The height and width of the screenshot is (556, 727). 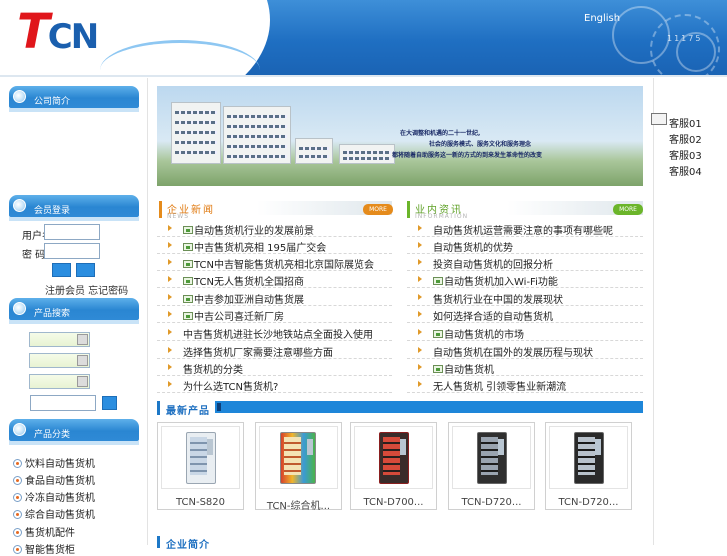 I want to click on panel-title-text: 产品搜索, so click(x=52, y=314).